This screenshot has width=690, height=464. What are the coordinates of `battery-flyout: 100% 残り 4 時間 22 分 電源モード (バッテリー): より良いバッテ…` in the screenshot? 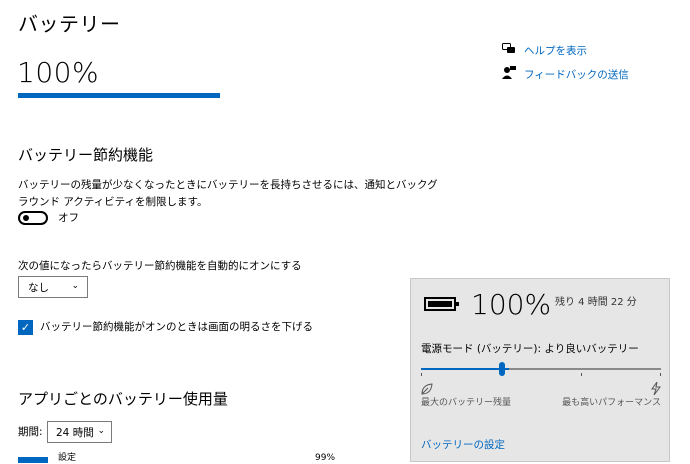 It's located at (540, 370).